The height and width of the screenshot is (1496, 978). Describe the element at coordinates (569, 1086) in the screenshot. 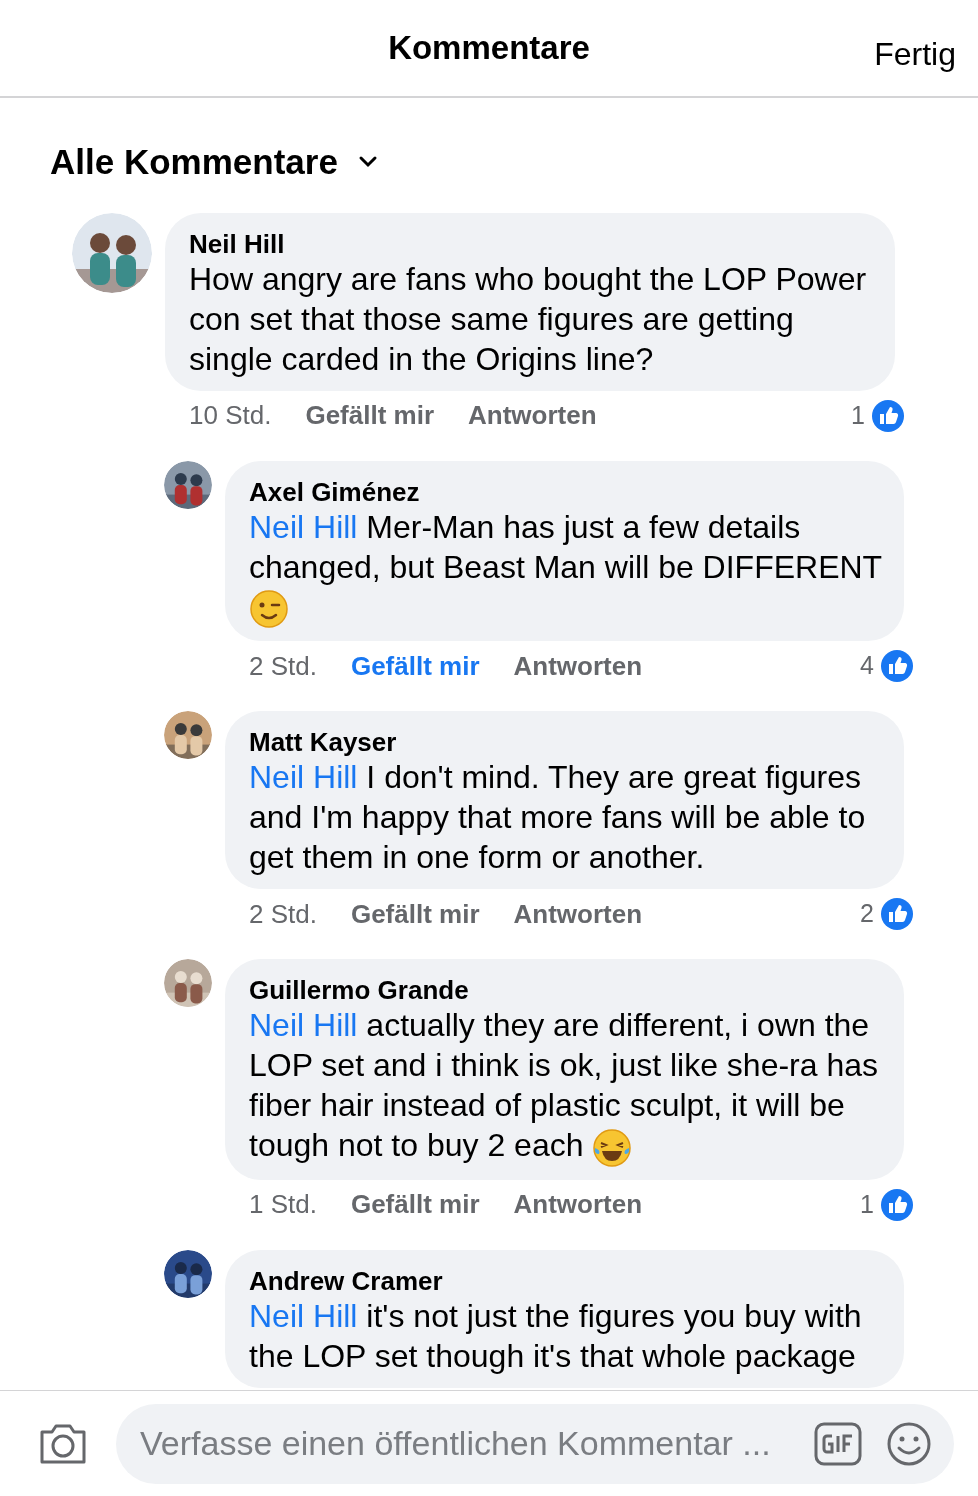

I see `comment-text: Neil Hill actually they are different, i own the LOP set and i think is ok, just like she-ra has fiber hair instead of plastic sculpt, it will be tough not to buy 2 each` at that location.